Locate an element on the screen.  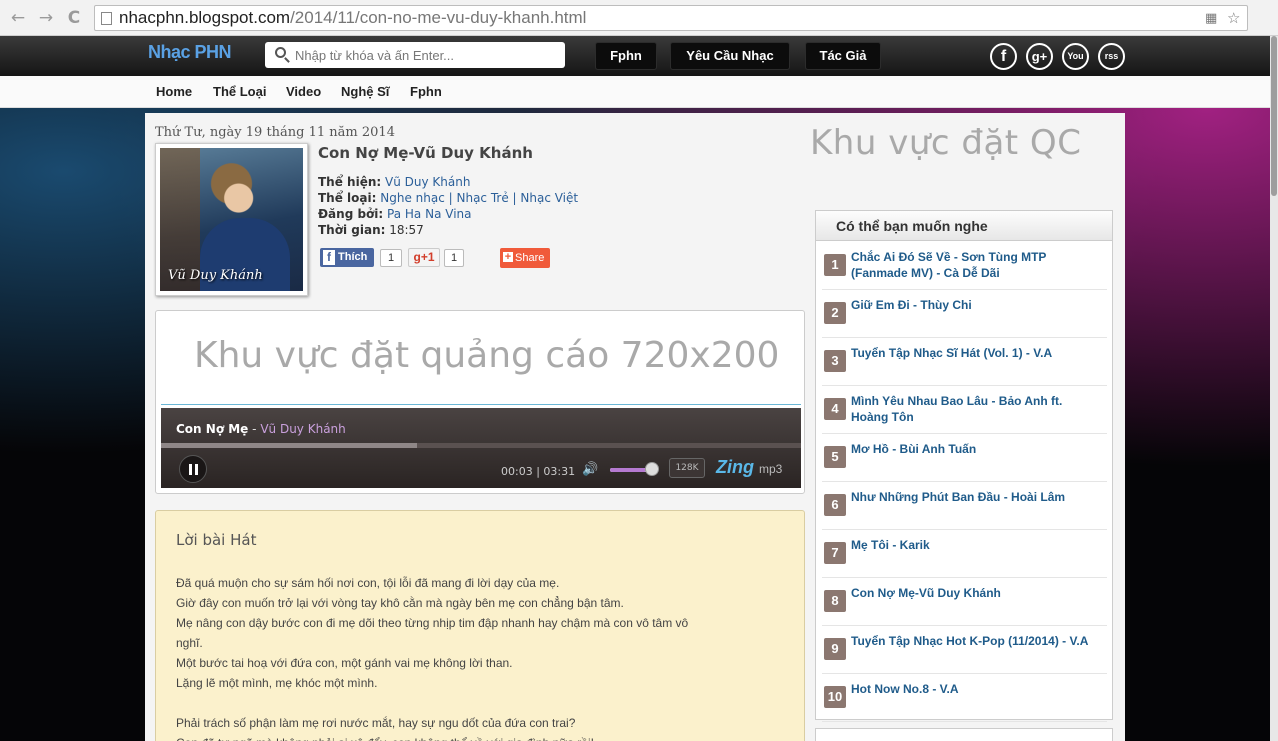
translate-icon: ▦ is located at coordinates (1211, 18).